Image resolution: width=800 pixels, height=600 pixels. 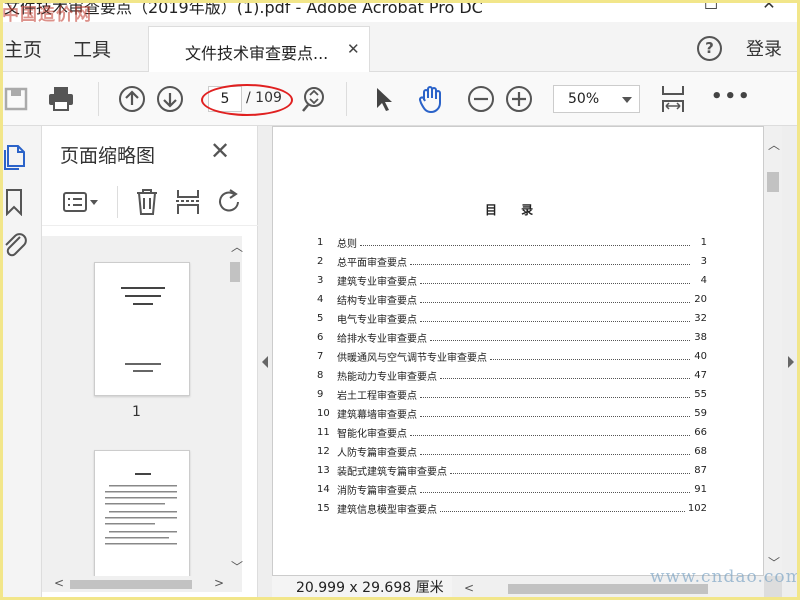 I want to click on toc-entry-number: 4, so click(x=320, y=299).